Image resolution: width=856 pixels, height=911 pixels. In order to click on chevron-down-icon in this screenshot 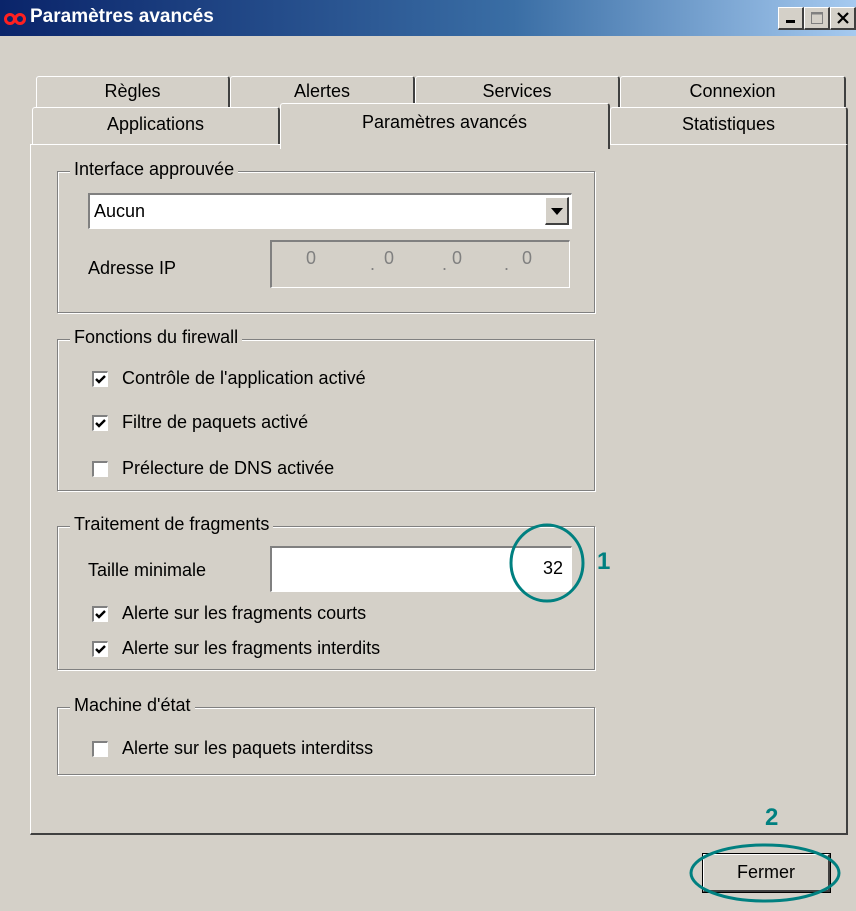, I will do `click(557, 211)`.